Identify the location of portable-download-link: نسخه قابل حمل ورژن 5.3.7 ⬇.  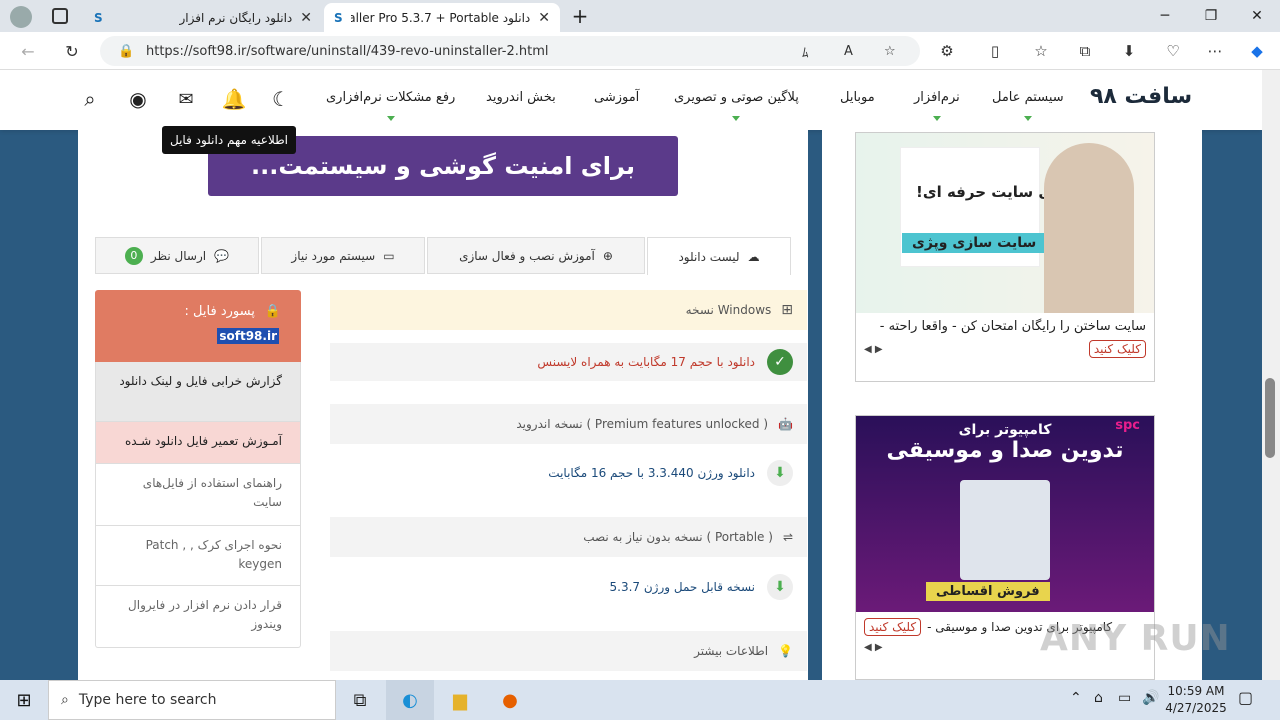
(568, 587).